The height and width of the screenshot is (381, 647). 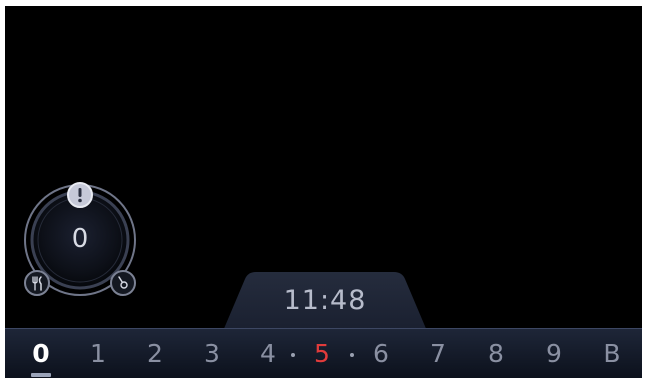 What do you see at coordinates (123, 283) in the screenshot?
I see `timer-icon` at bounding box center [123, 283].